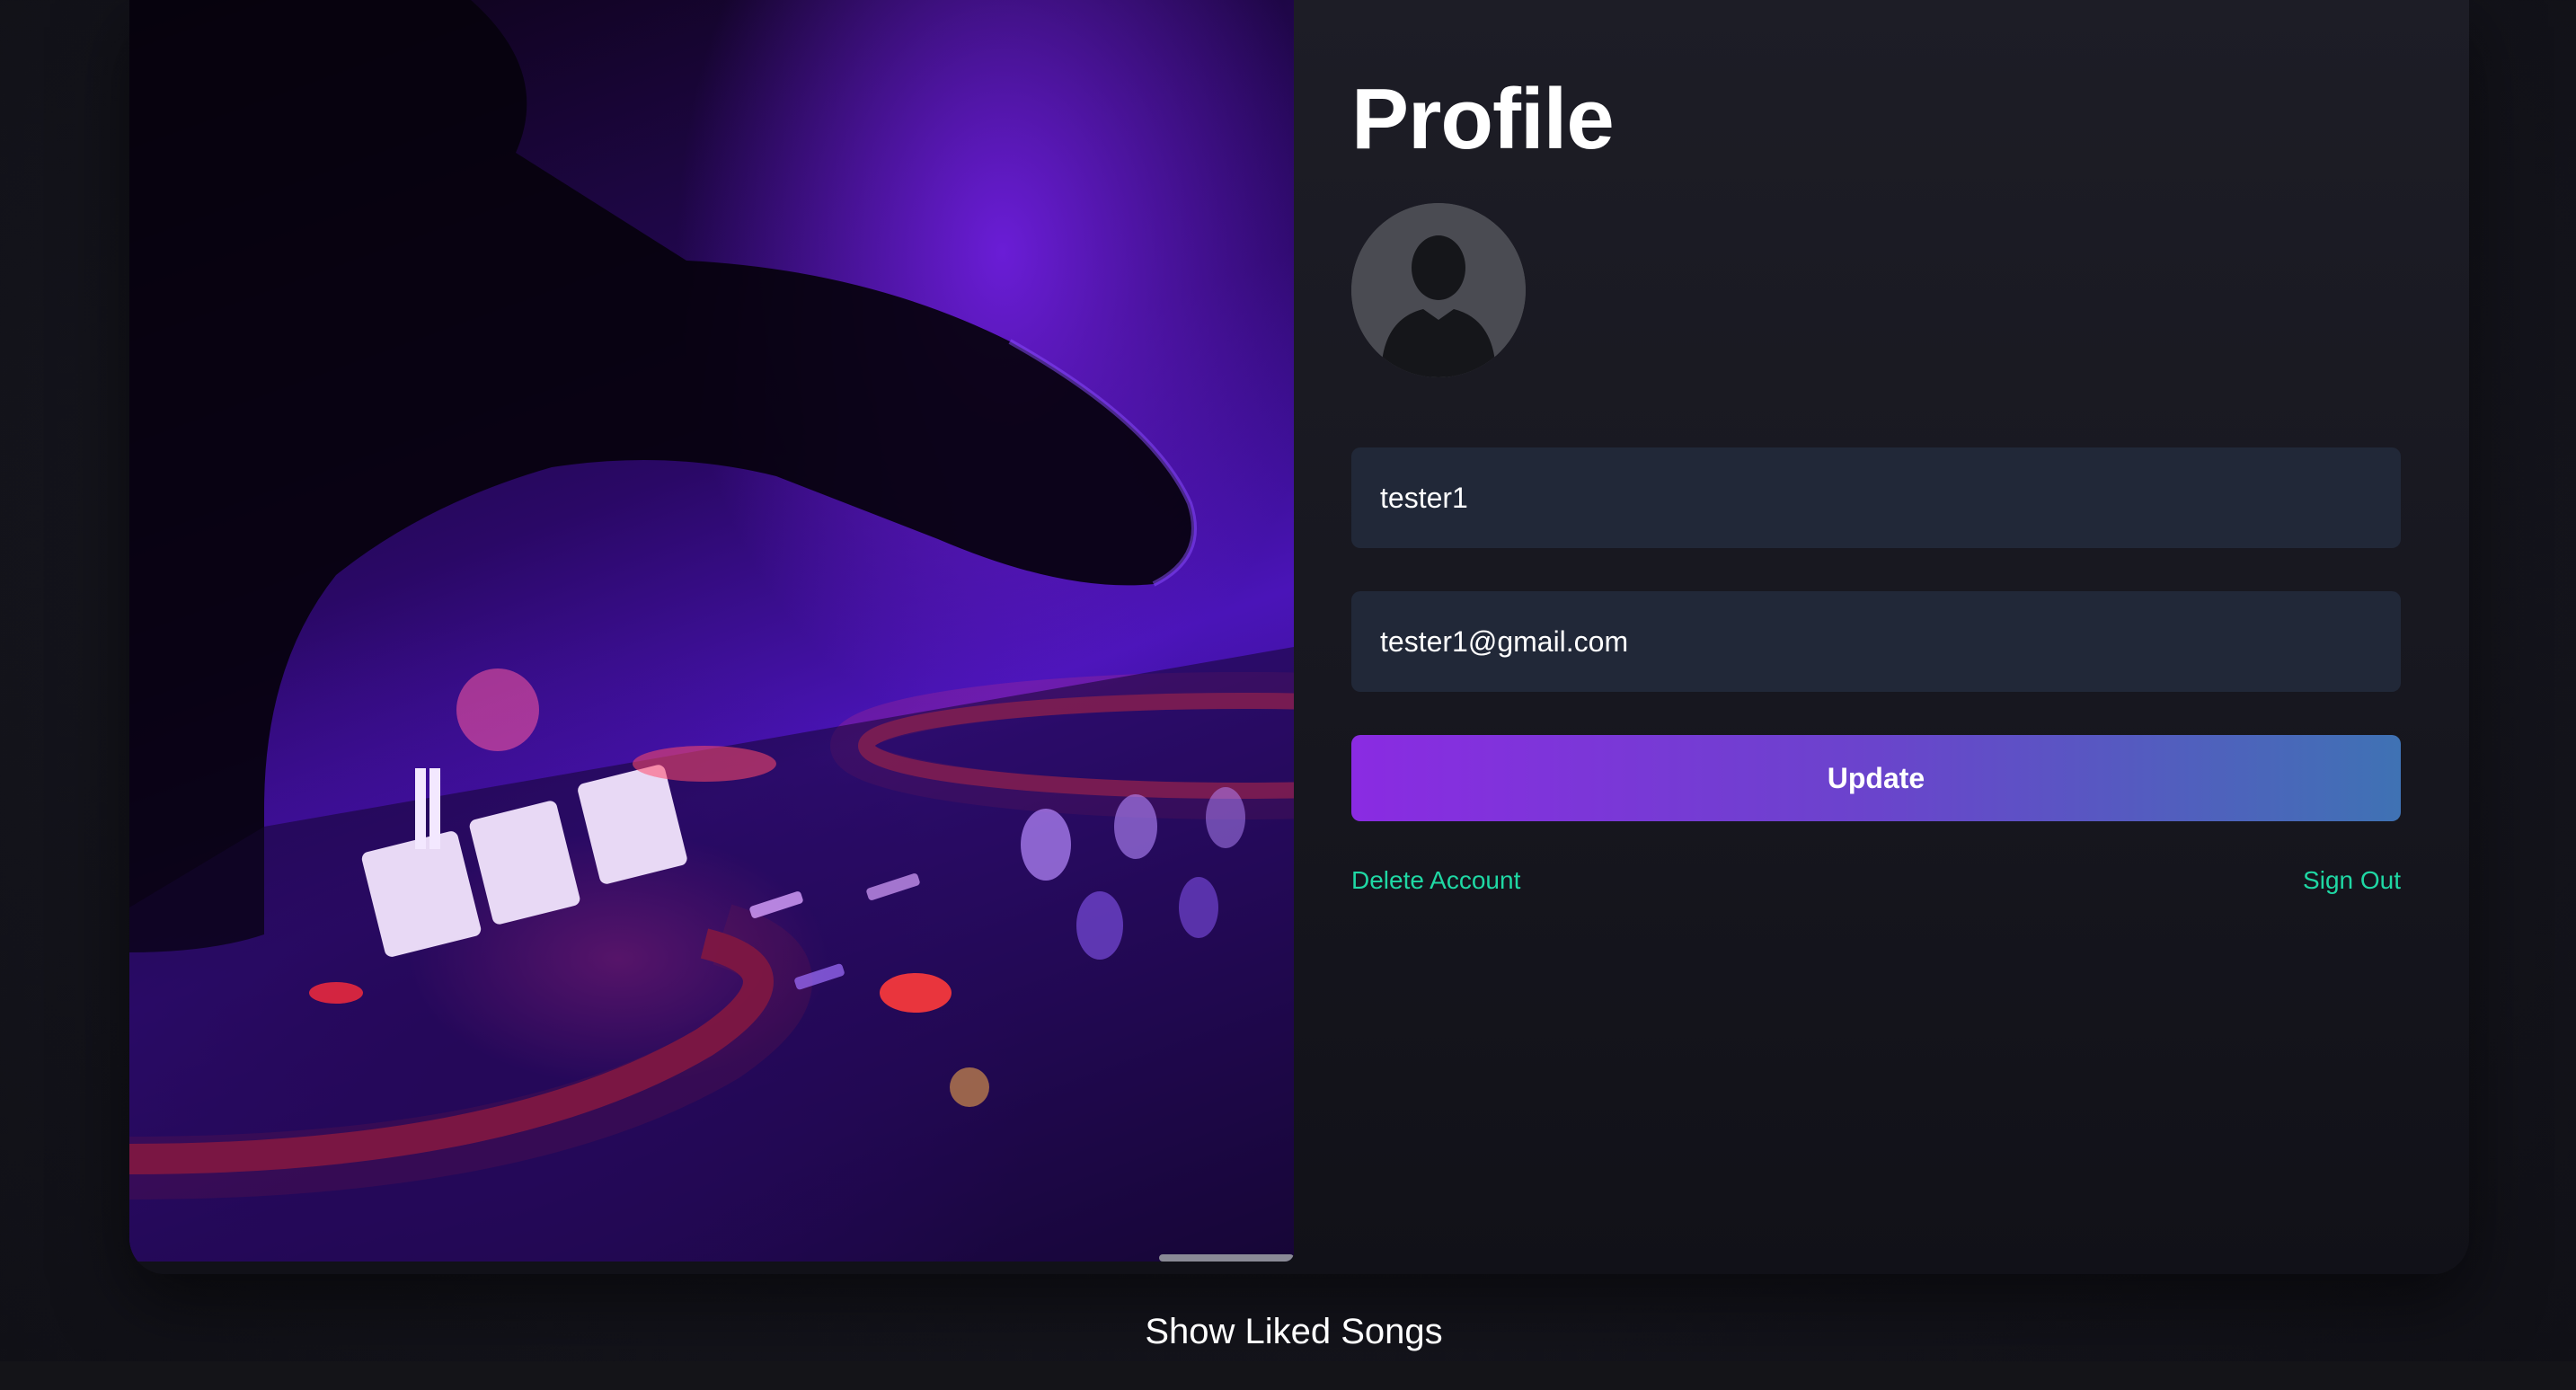  Describe the element at coordinates (1483, 119) in the screenshot. I see `page-title: Profile` at that location.